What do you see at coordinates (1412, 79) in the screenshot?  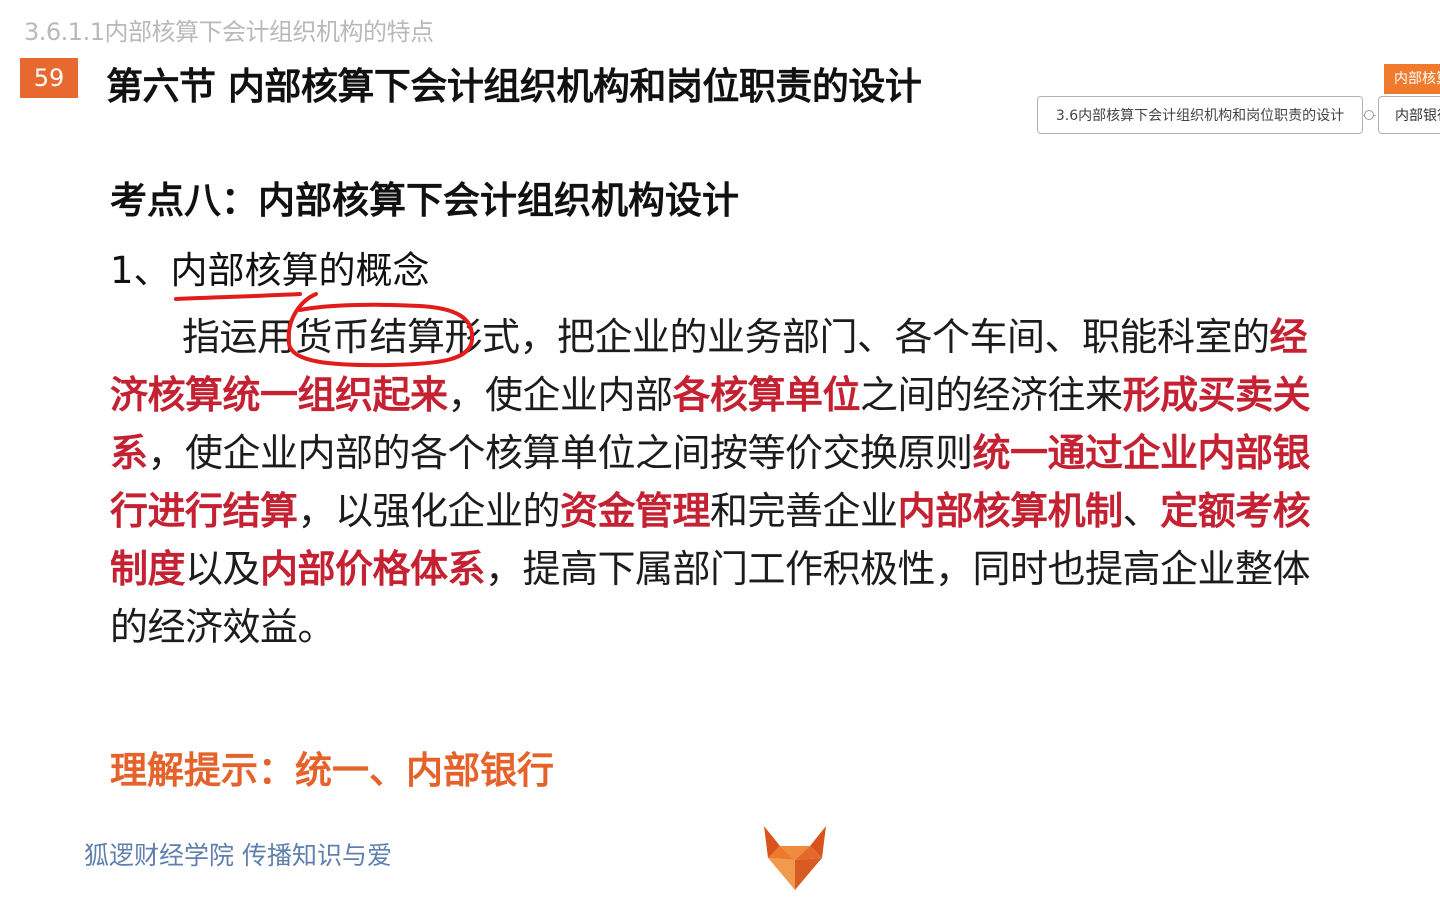 I see `mindmap-orange-node: 内部核算` at bounding box center [1412, 79].